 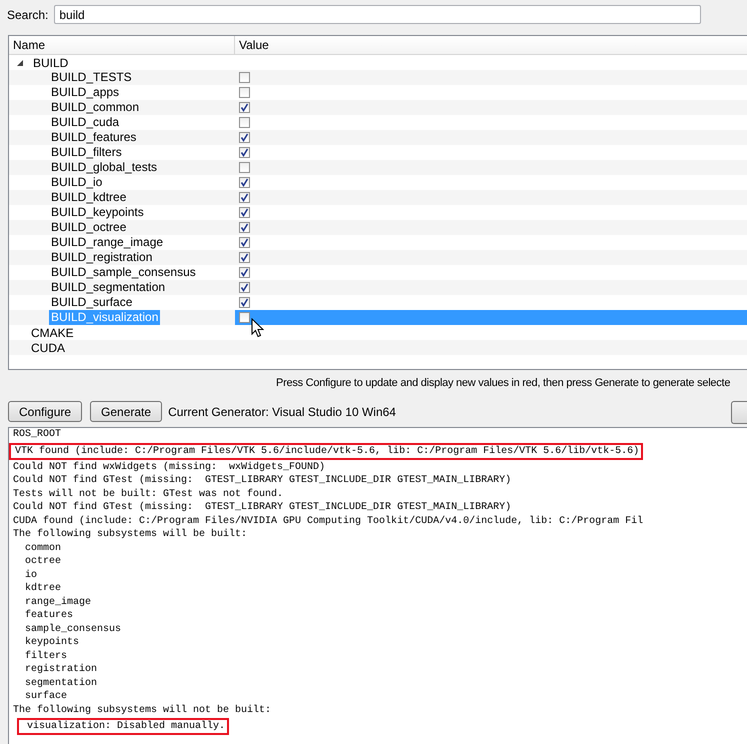 What do you see at coordinates (61, 683) in the screenshot?
I see `log-line: segmentation` at bounding box center [61, 683].